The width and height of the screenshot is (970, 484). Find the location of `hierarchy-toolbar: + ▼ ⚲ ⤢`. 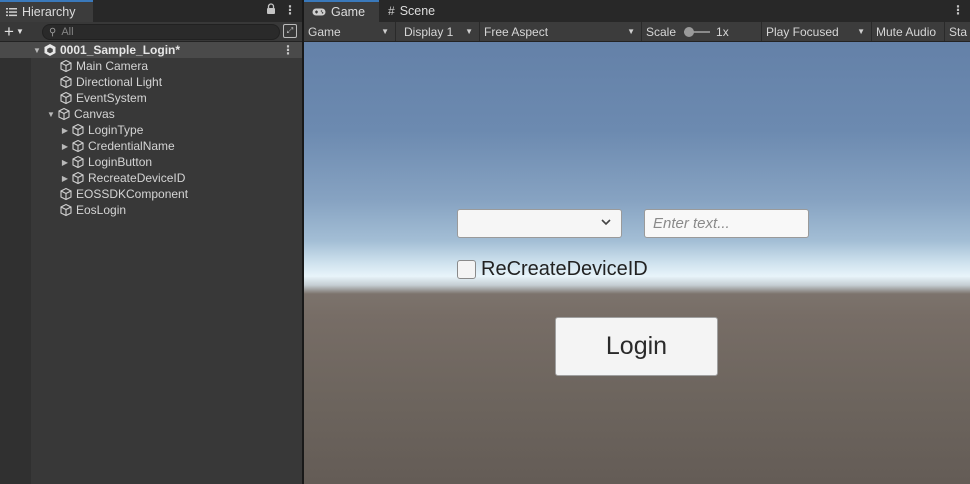

hierarchy-toolbar: + ▼ ⚲ ⤢ is located at coordinates (151, 32).